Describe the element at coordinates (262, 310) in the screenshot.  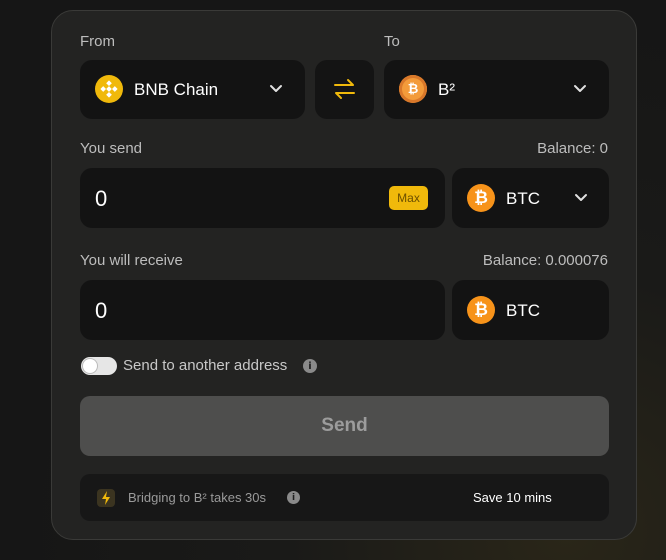
I see `receive-amount-field: 0` at that location.